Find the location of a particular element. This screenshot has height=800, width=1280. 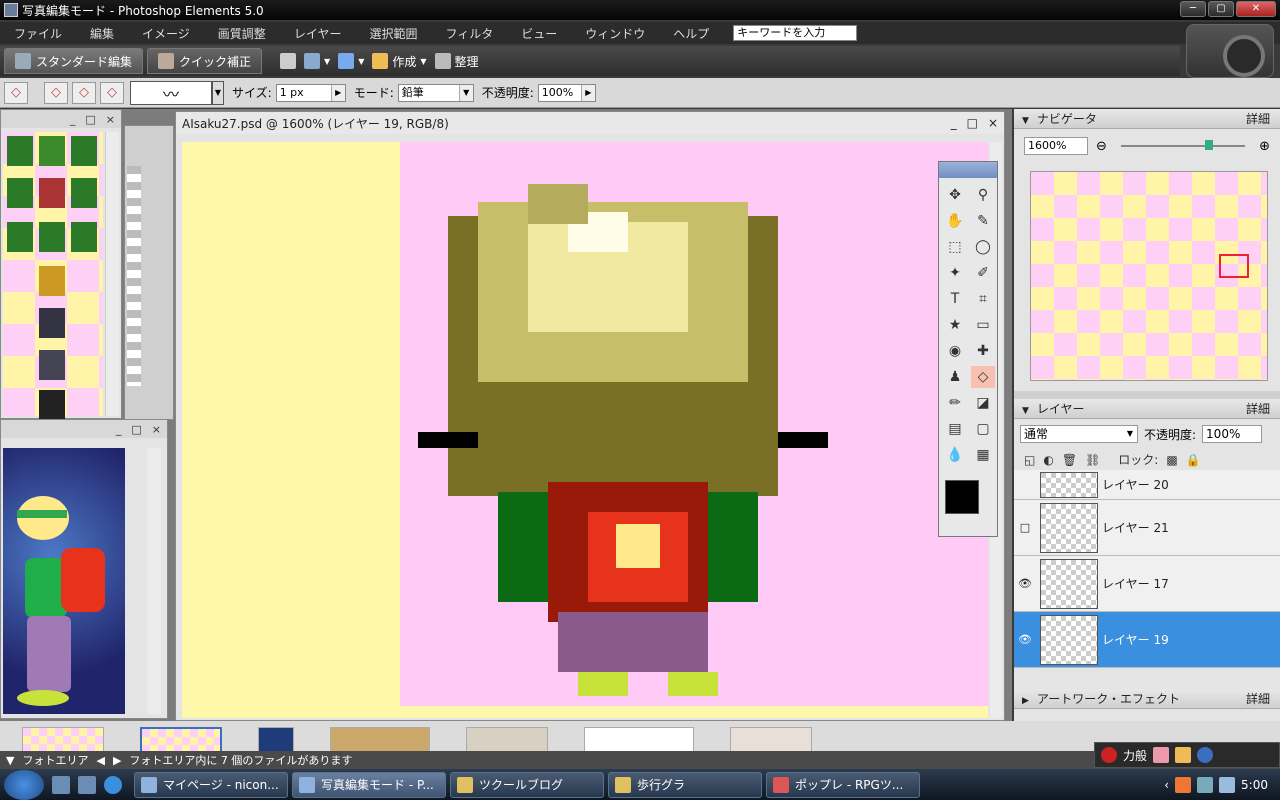

share-button: ▼ is located at coordinates (351, 61).